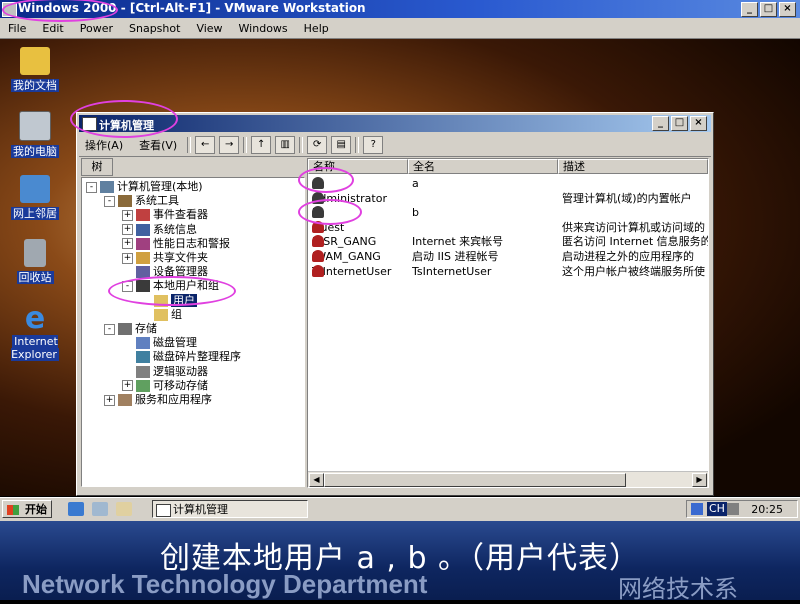  What do you see at coordinates (660, 123) in the screenshot?
I see `cm-minimize-button: _` at bounding box center [660, 123].